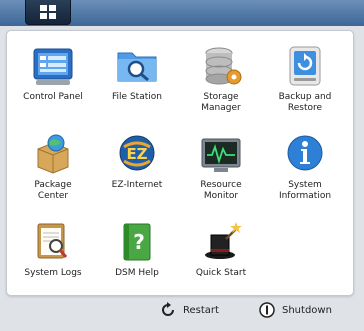 The width and height of the screenshot is (364, 331). What do you see at coordinates (182, 13) in the screenshot?
I see `top-taskbar` at bounding box center [182, 13].